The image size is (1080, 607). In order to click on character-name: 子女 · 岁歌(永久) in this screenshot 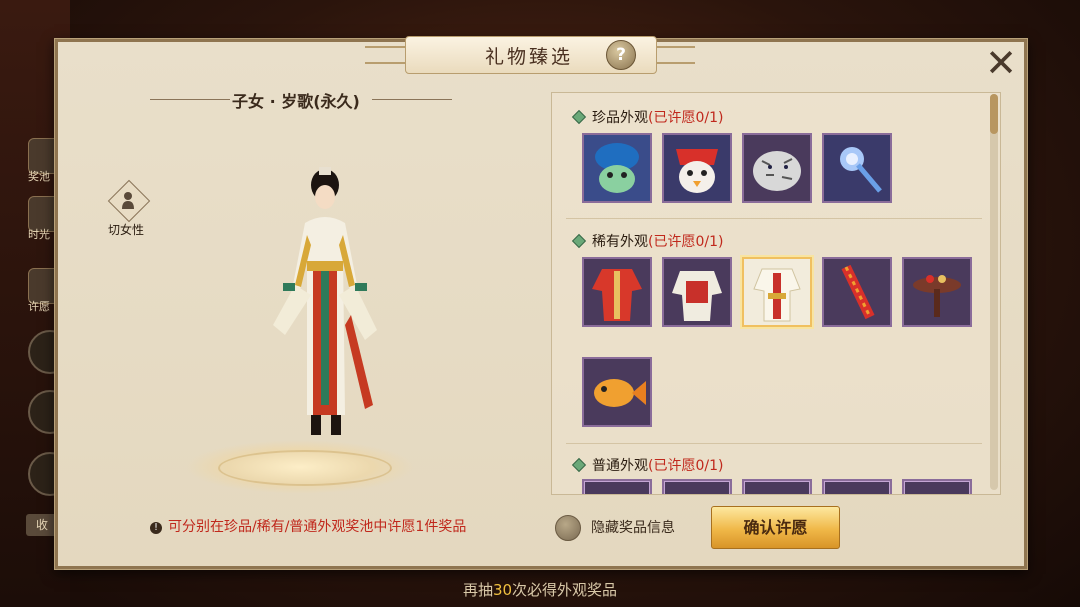, I will do `click(296, 101)`.